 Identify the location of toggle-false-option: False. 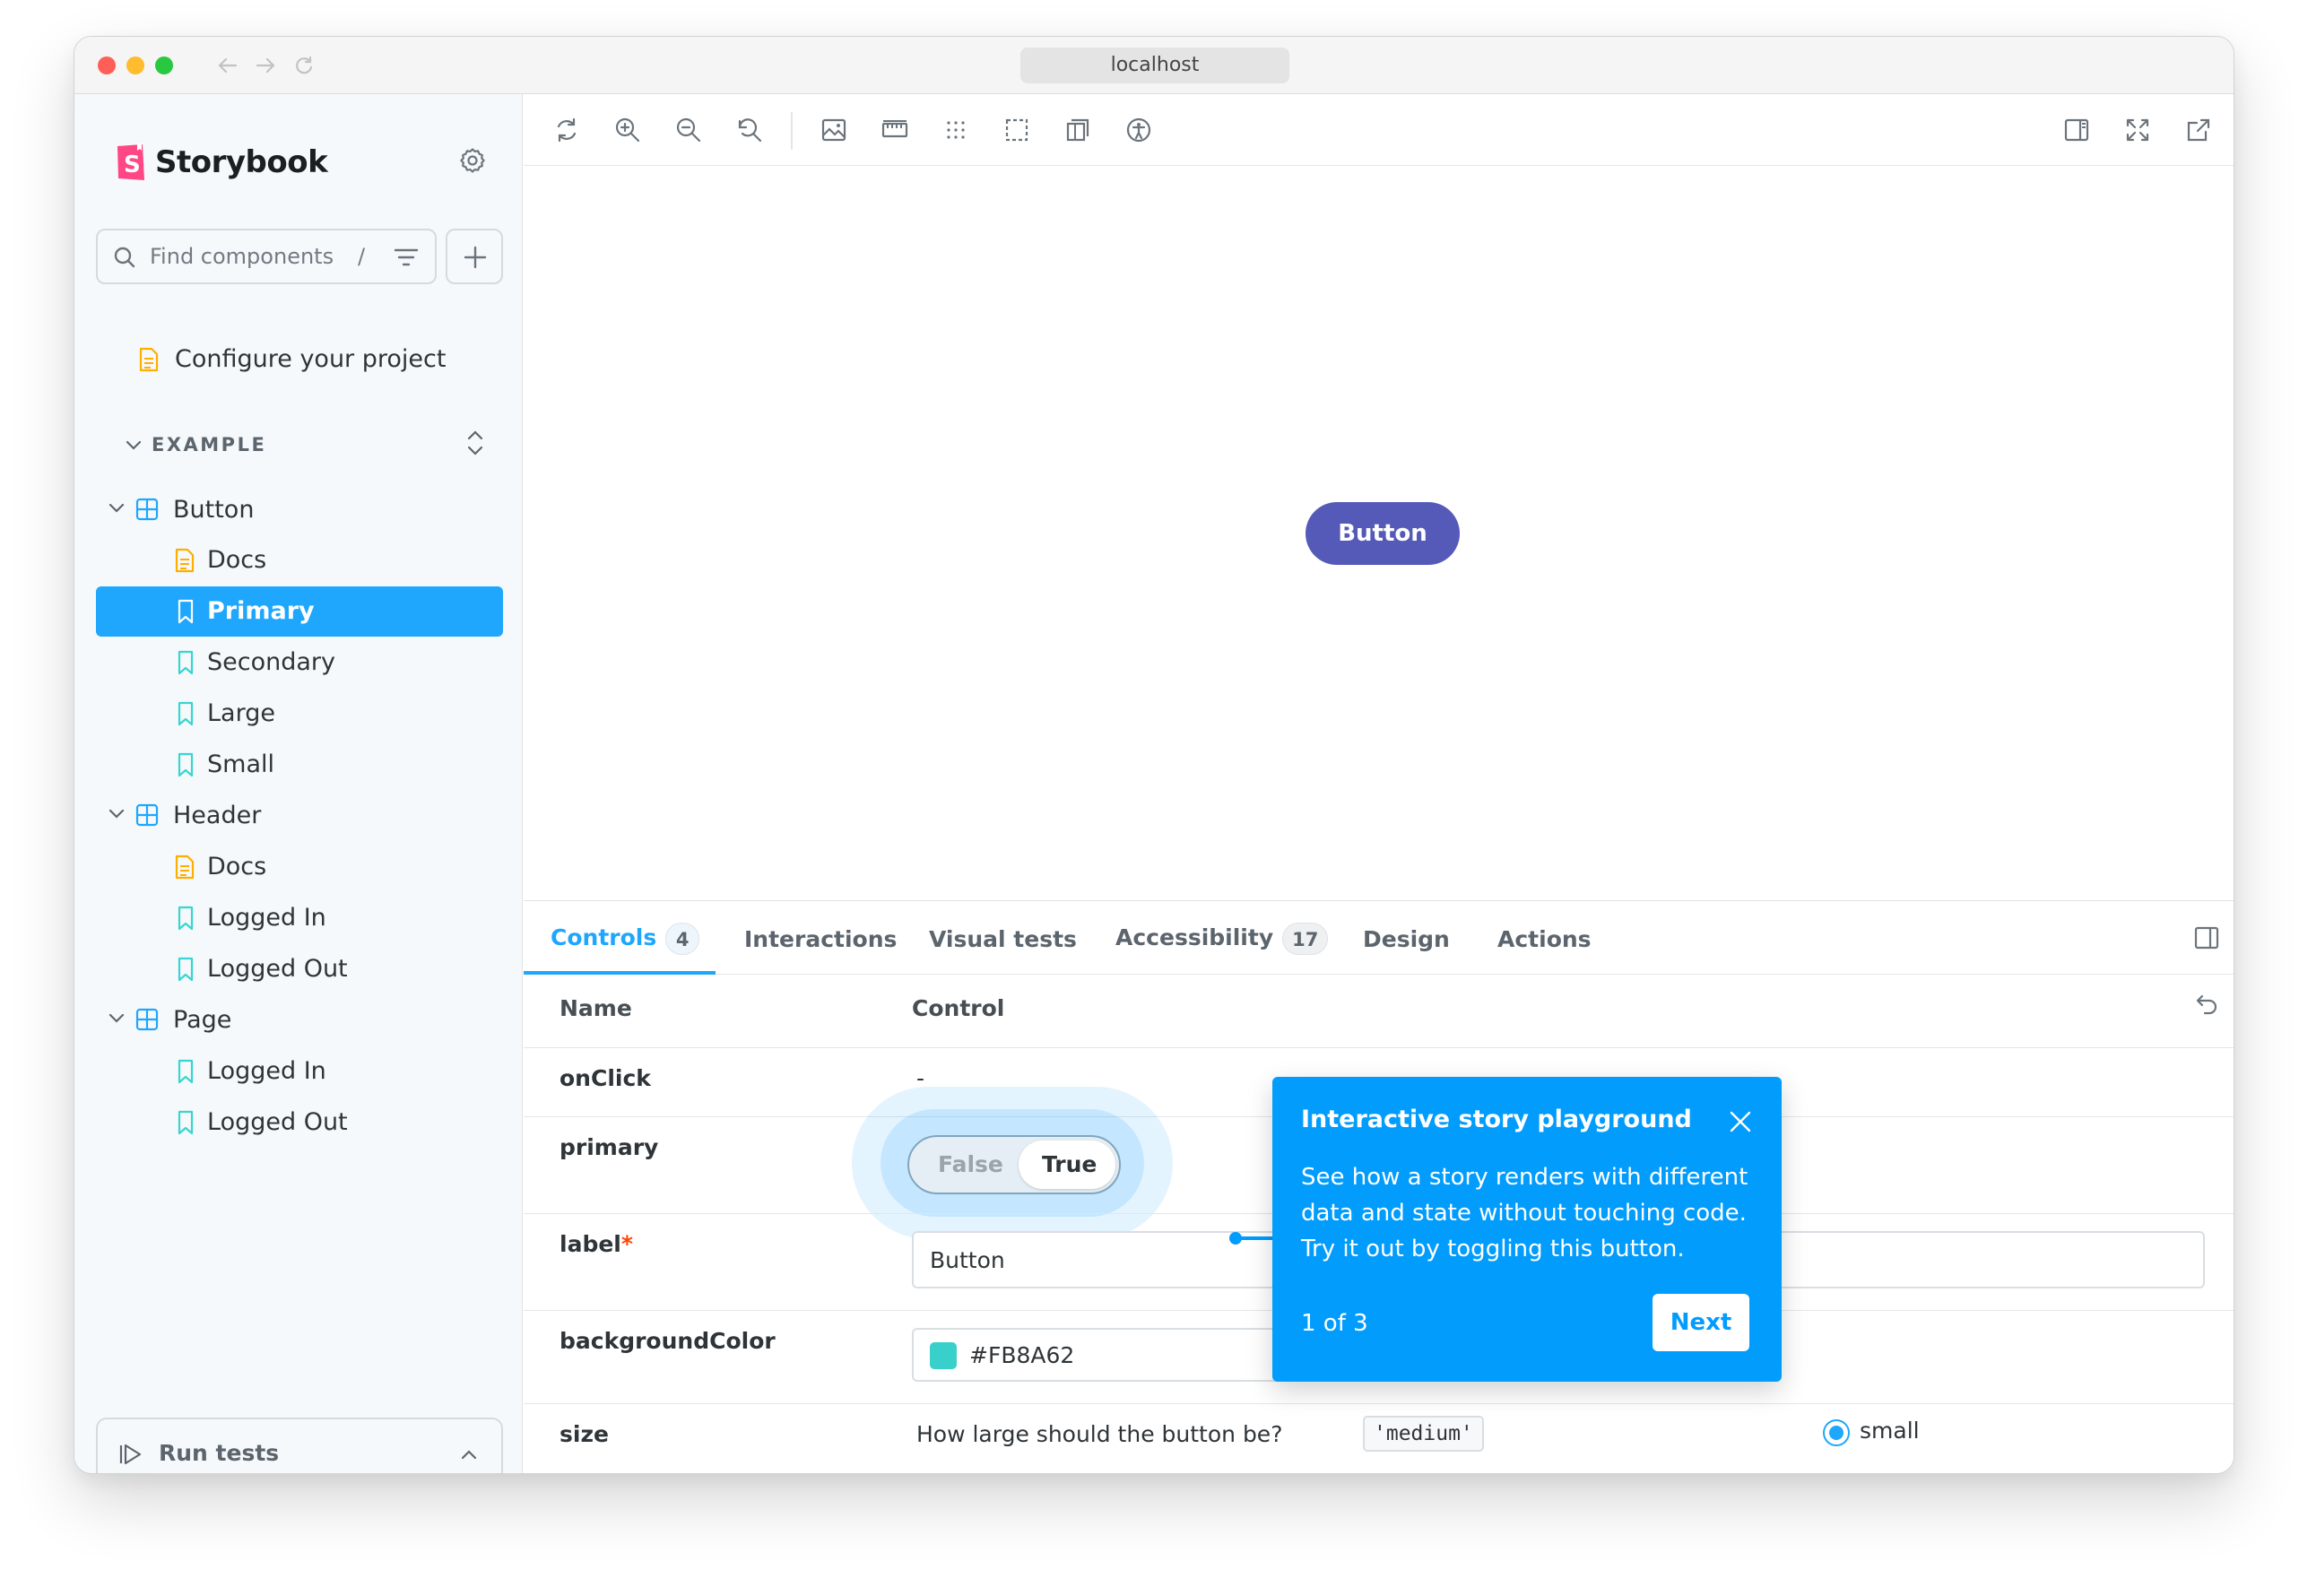
(970, 1164).